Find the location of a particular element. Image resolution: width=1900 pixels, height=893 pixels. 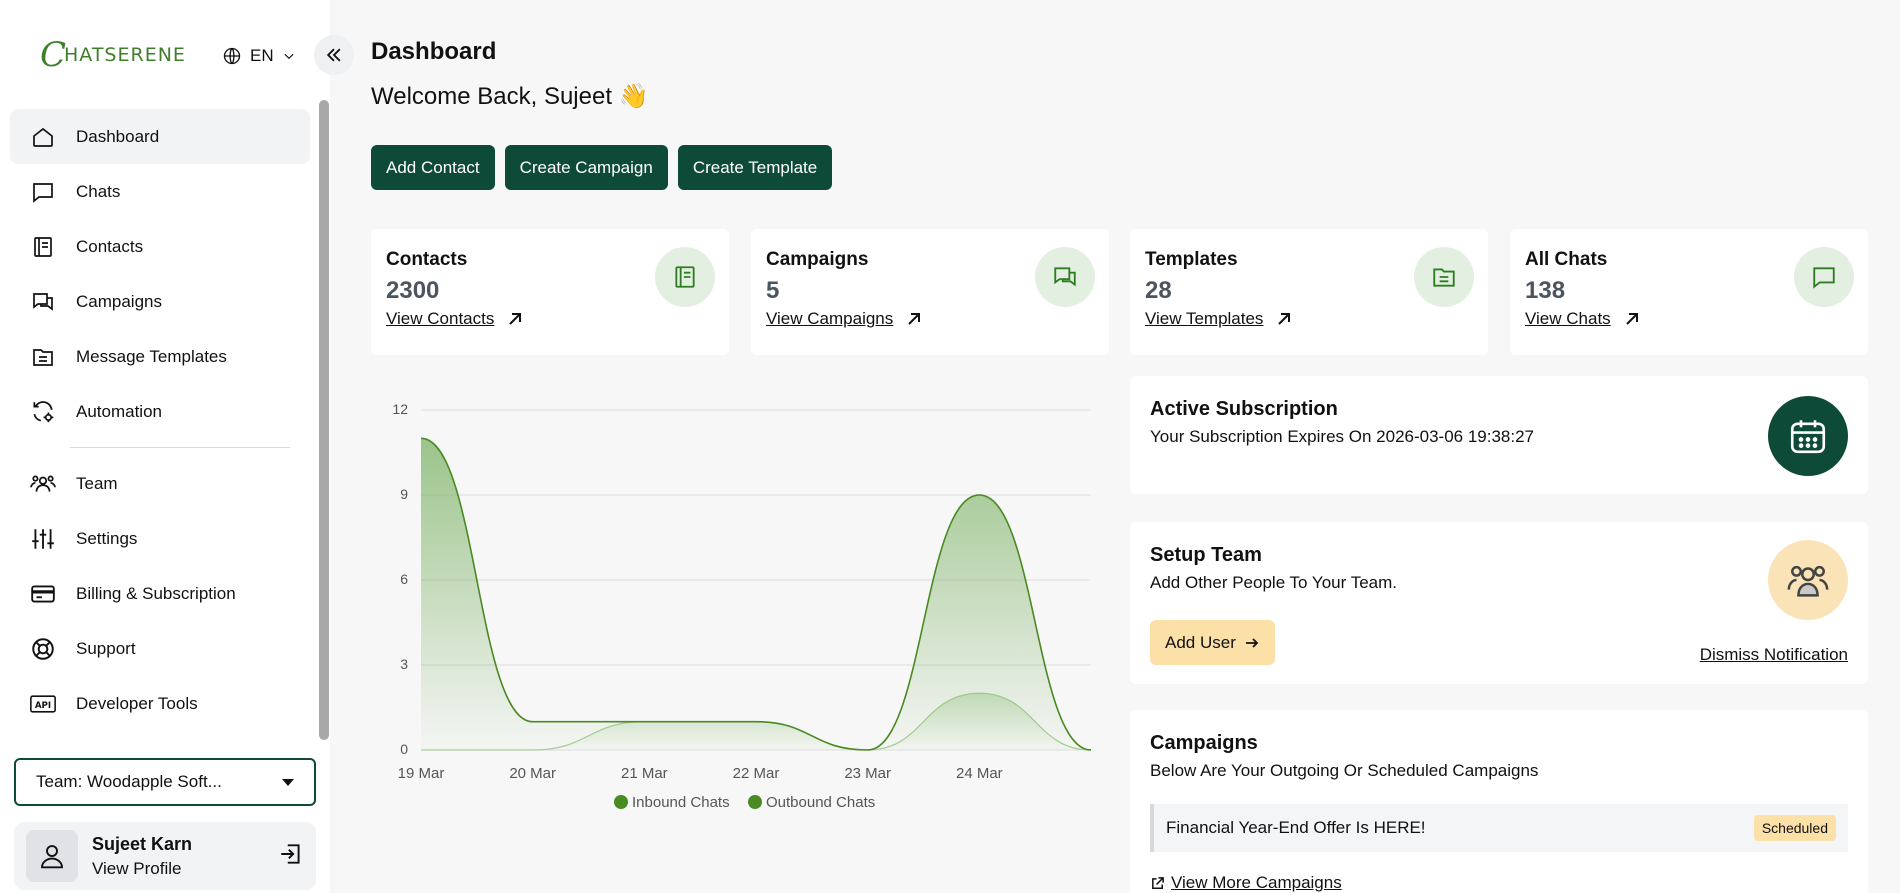

folder-template-icon is located at coordinates (43, 357).